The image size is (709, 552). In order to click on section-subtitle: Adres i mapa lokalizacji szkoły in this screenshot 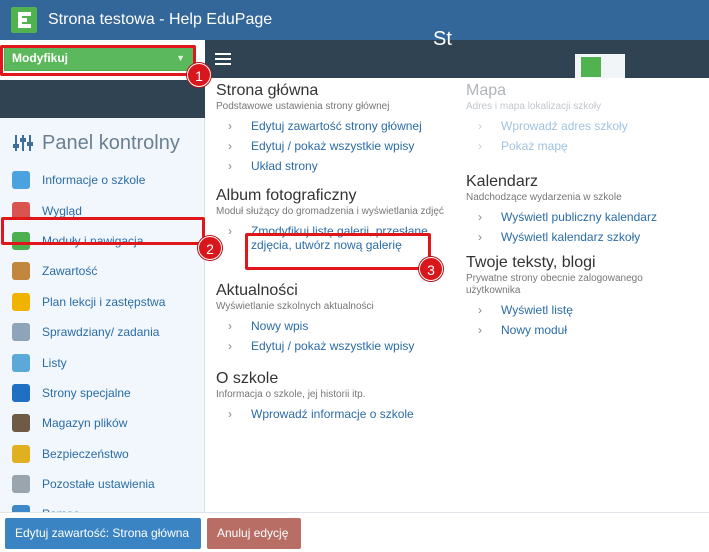, I will do `click(534, 106)`.